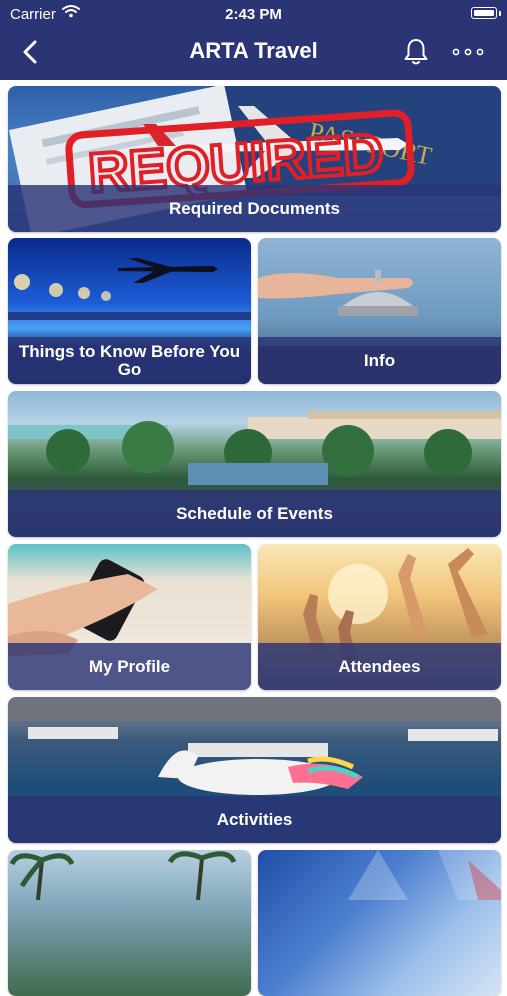 The height and width of the screenshot is (996, 507). Describe the element at coordinates (254, 770) in the screenshot. I see `tile-activities: Activities` at that location.